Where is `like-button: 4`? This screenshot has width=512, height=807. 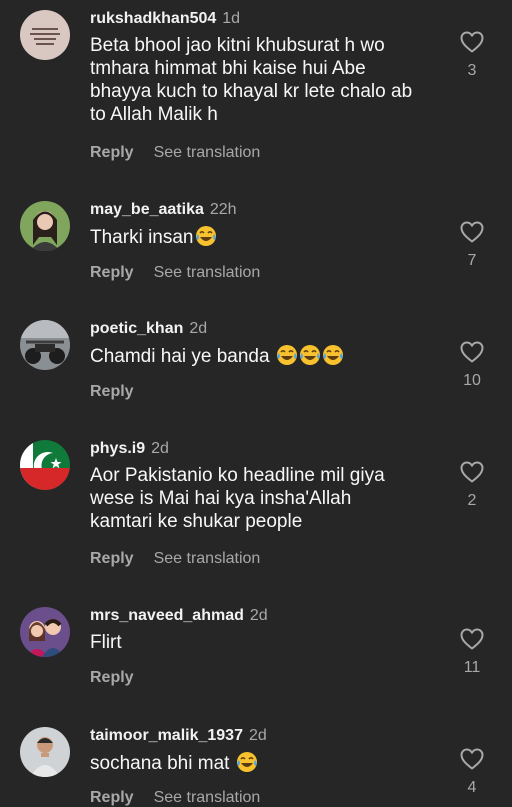
like-button: 4 is located at coordinates (472, 772).